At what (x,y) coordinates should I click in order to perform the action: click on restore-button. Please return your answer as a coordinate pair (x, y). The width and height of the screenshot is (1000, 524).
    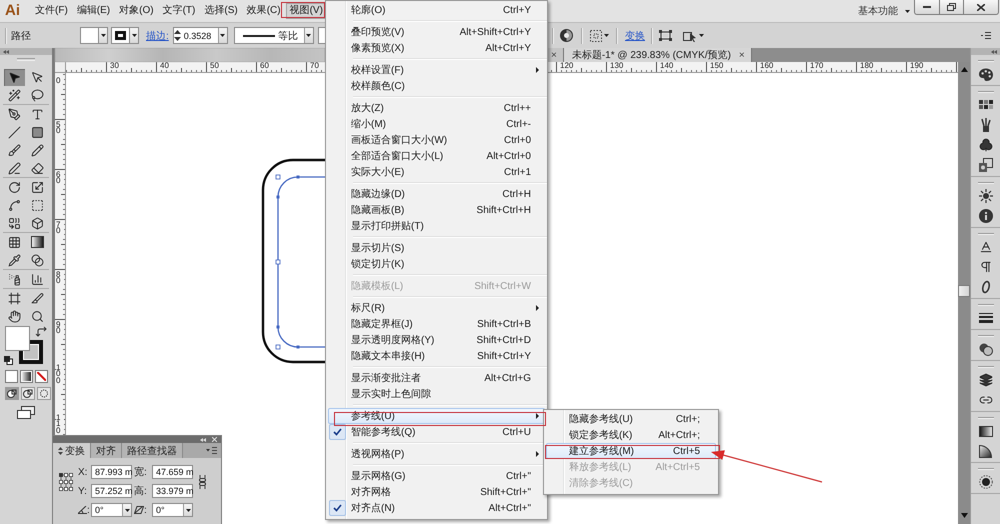
    Looking at the image, I should click on (951, 7).